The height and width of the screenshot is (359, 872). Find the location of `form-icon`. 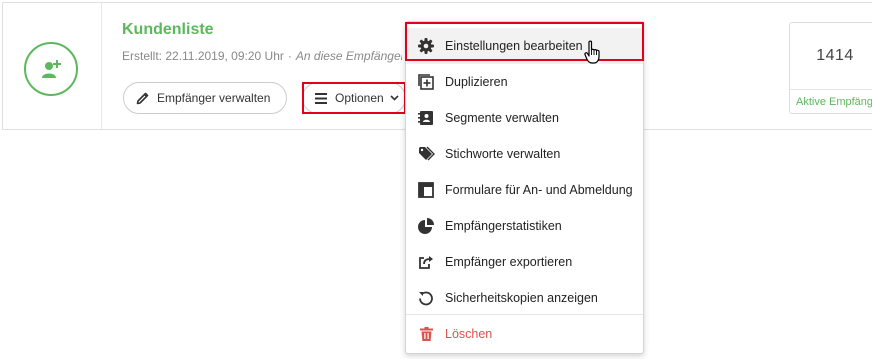

form-icon is located at coordinates (426, 190).